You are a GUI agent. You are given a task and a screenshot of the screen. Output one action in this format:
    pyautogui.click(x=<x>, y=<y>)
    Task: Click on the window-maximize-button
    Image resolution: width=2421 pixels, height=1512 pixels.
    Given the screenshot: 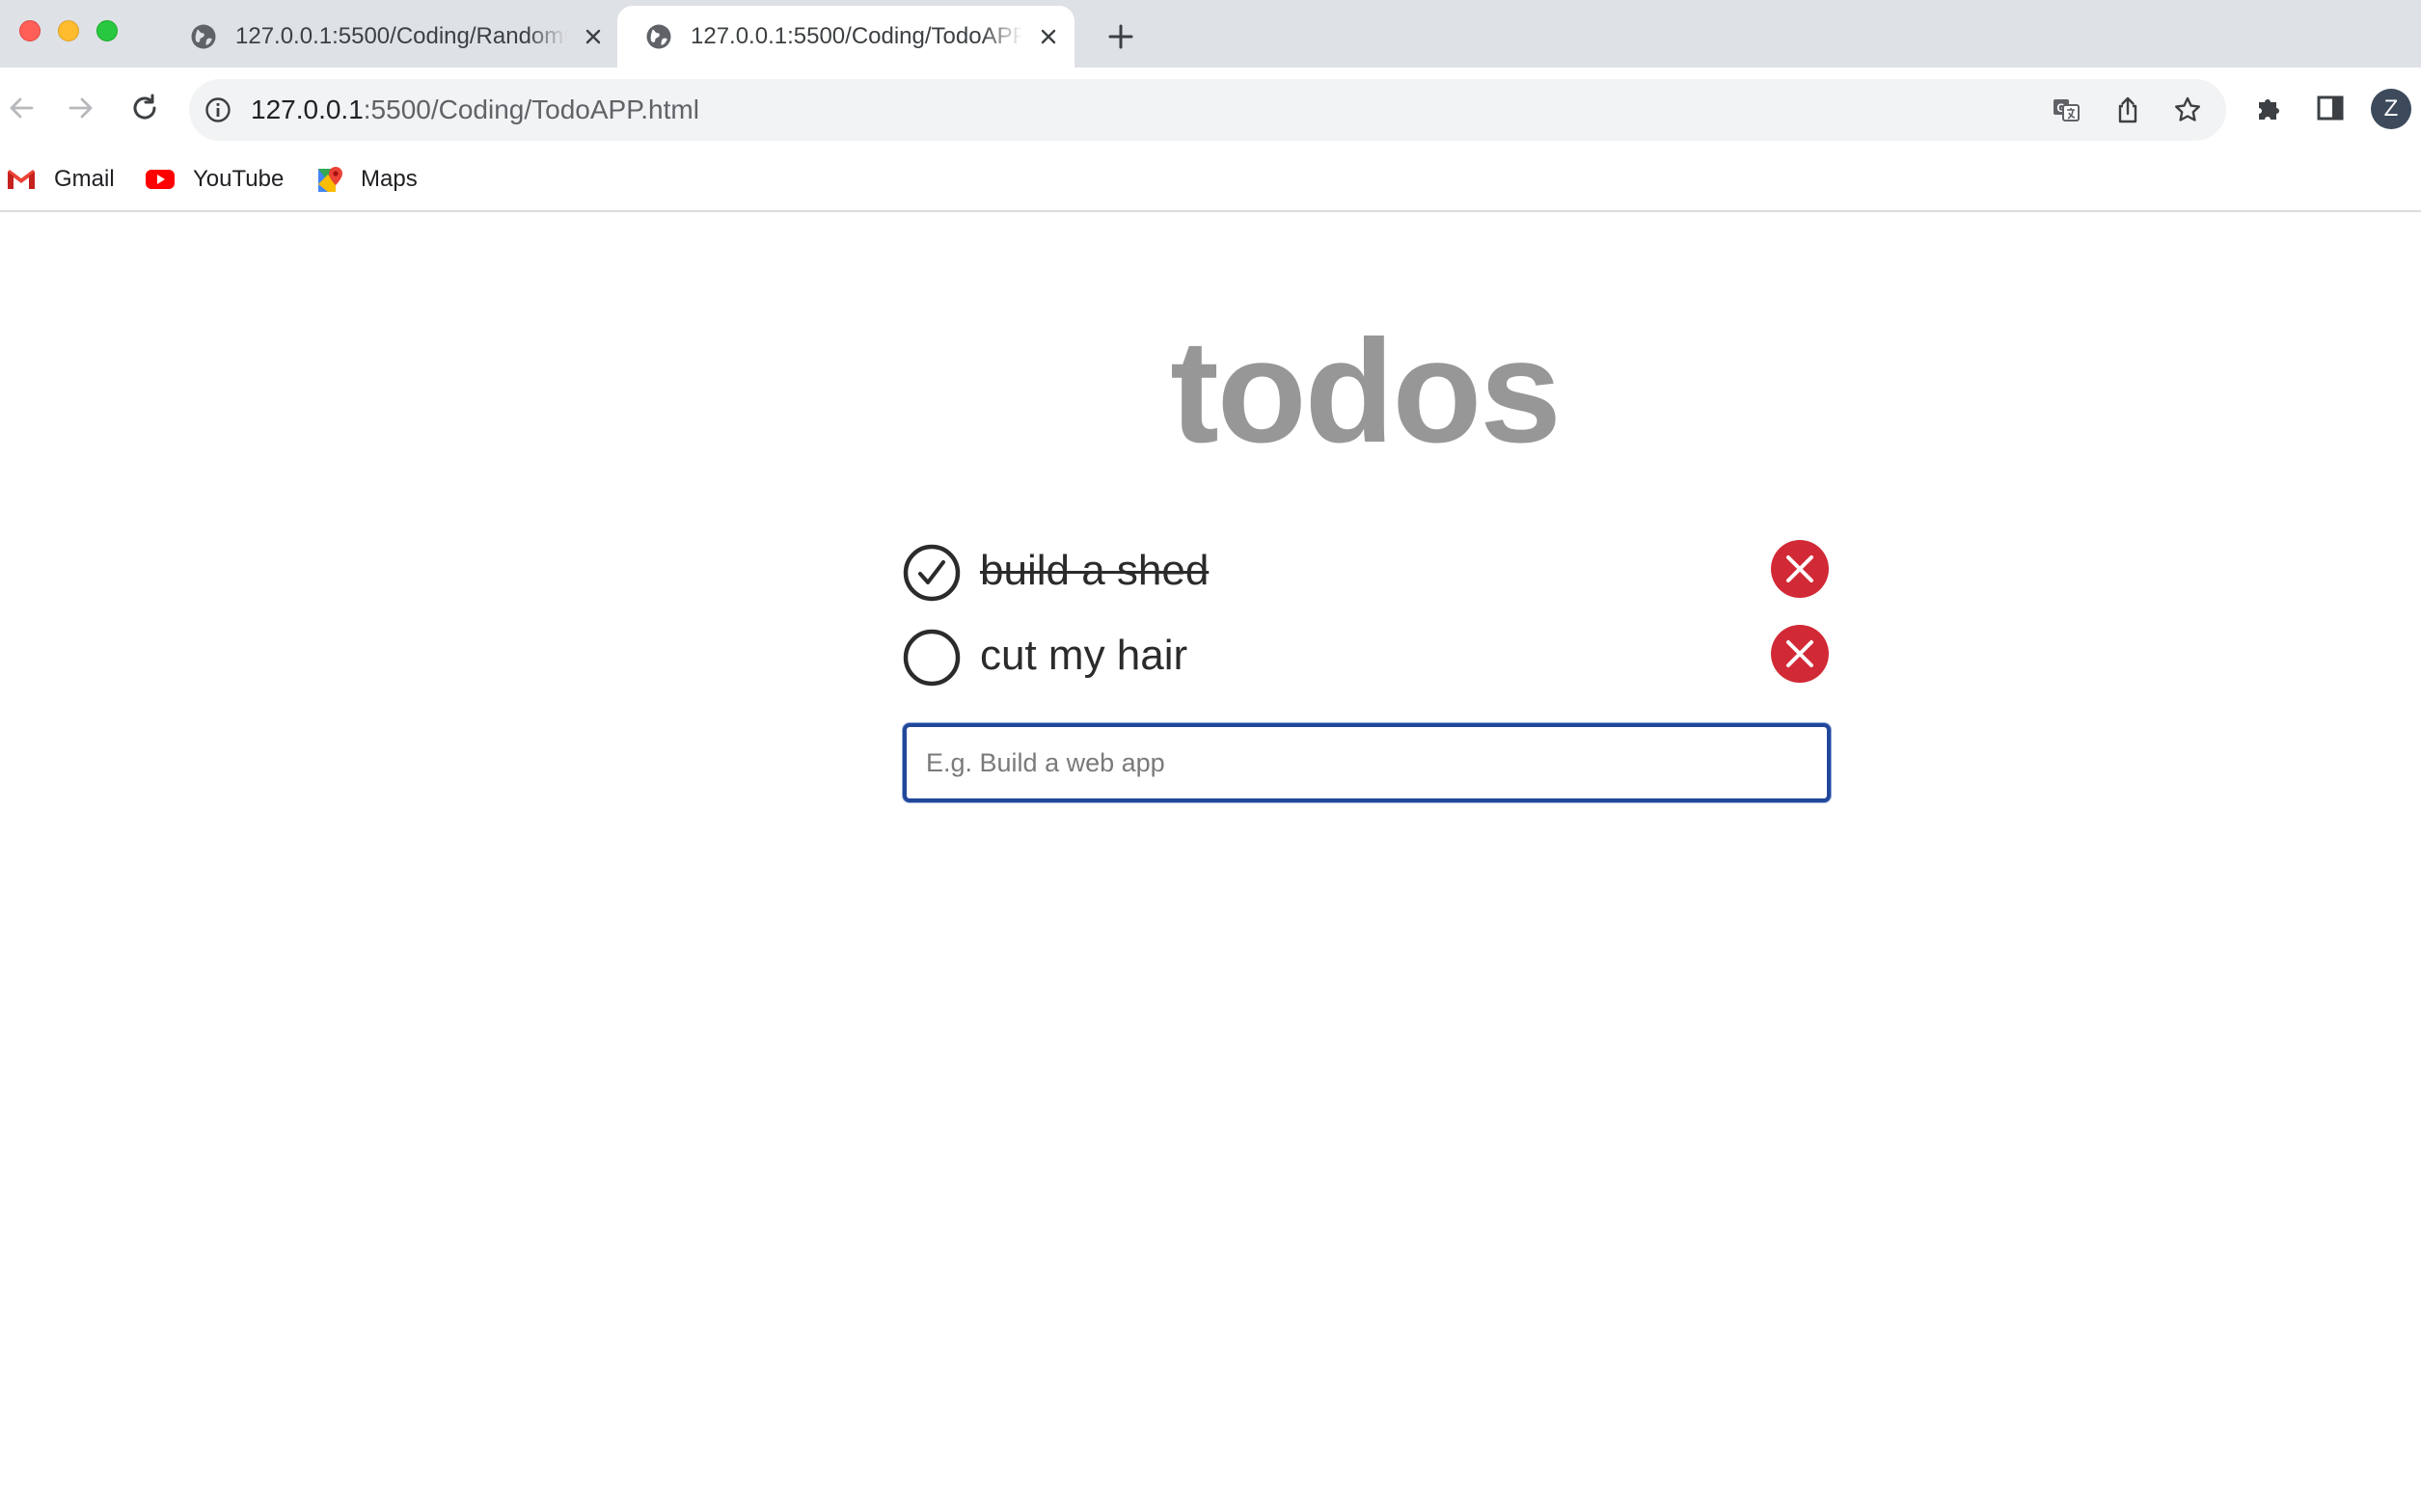 What is the action you would take?
    pyautogui.click(x=107, y=30)
    